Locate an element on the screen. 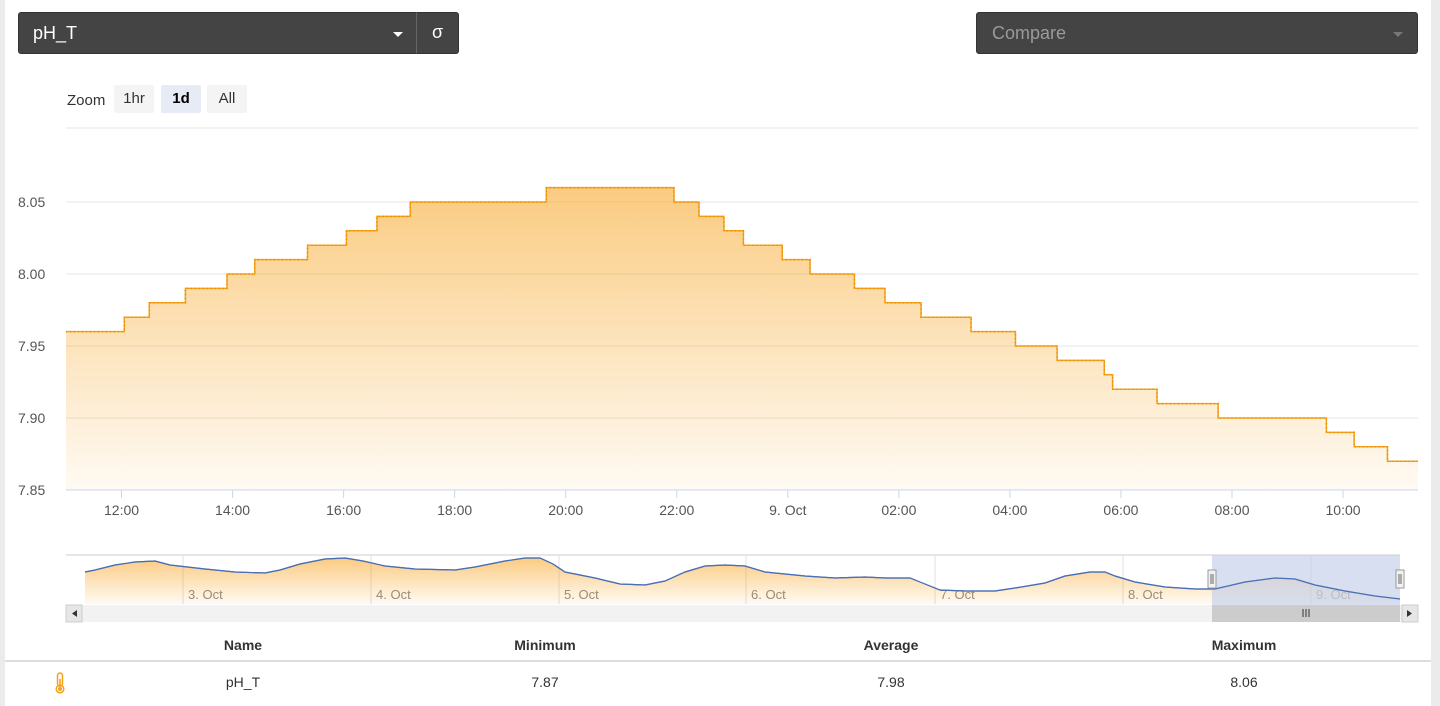 Image resolution: width=1440 pixels, height=706 pixels. y-tick-label: 7.90 is located at coordinates (31, 418).